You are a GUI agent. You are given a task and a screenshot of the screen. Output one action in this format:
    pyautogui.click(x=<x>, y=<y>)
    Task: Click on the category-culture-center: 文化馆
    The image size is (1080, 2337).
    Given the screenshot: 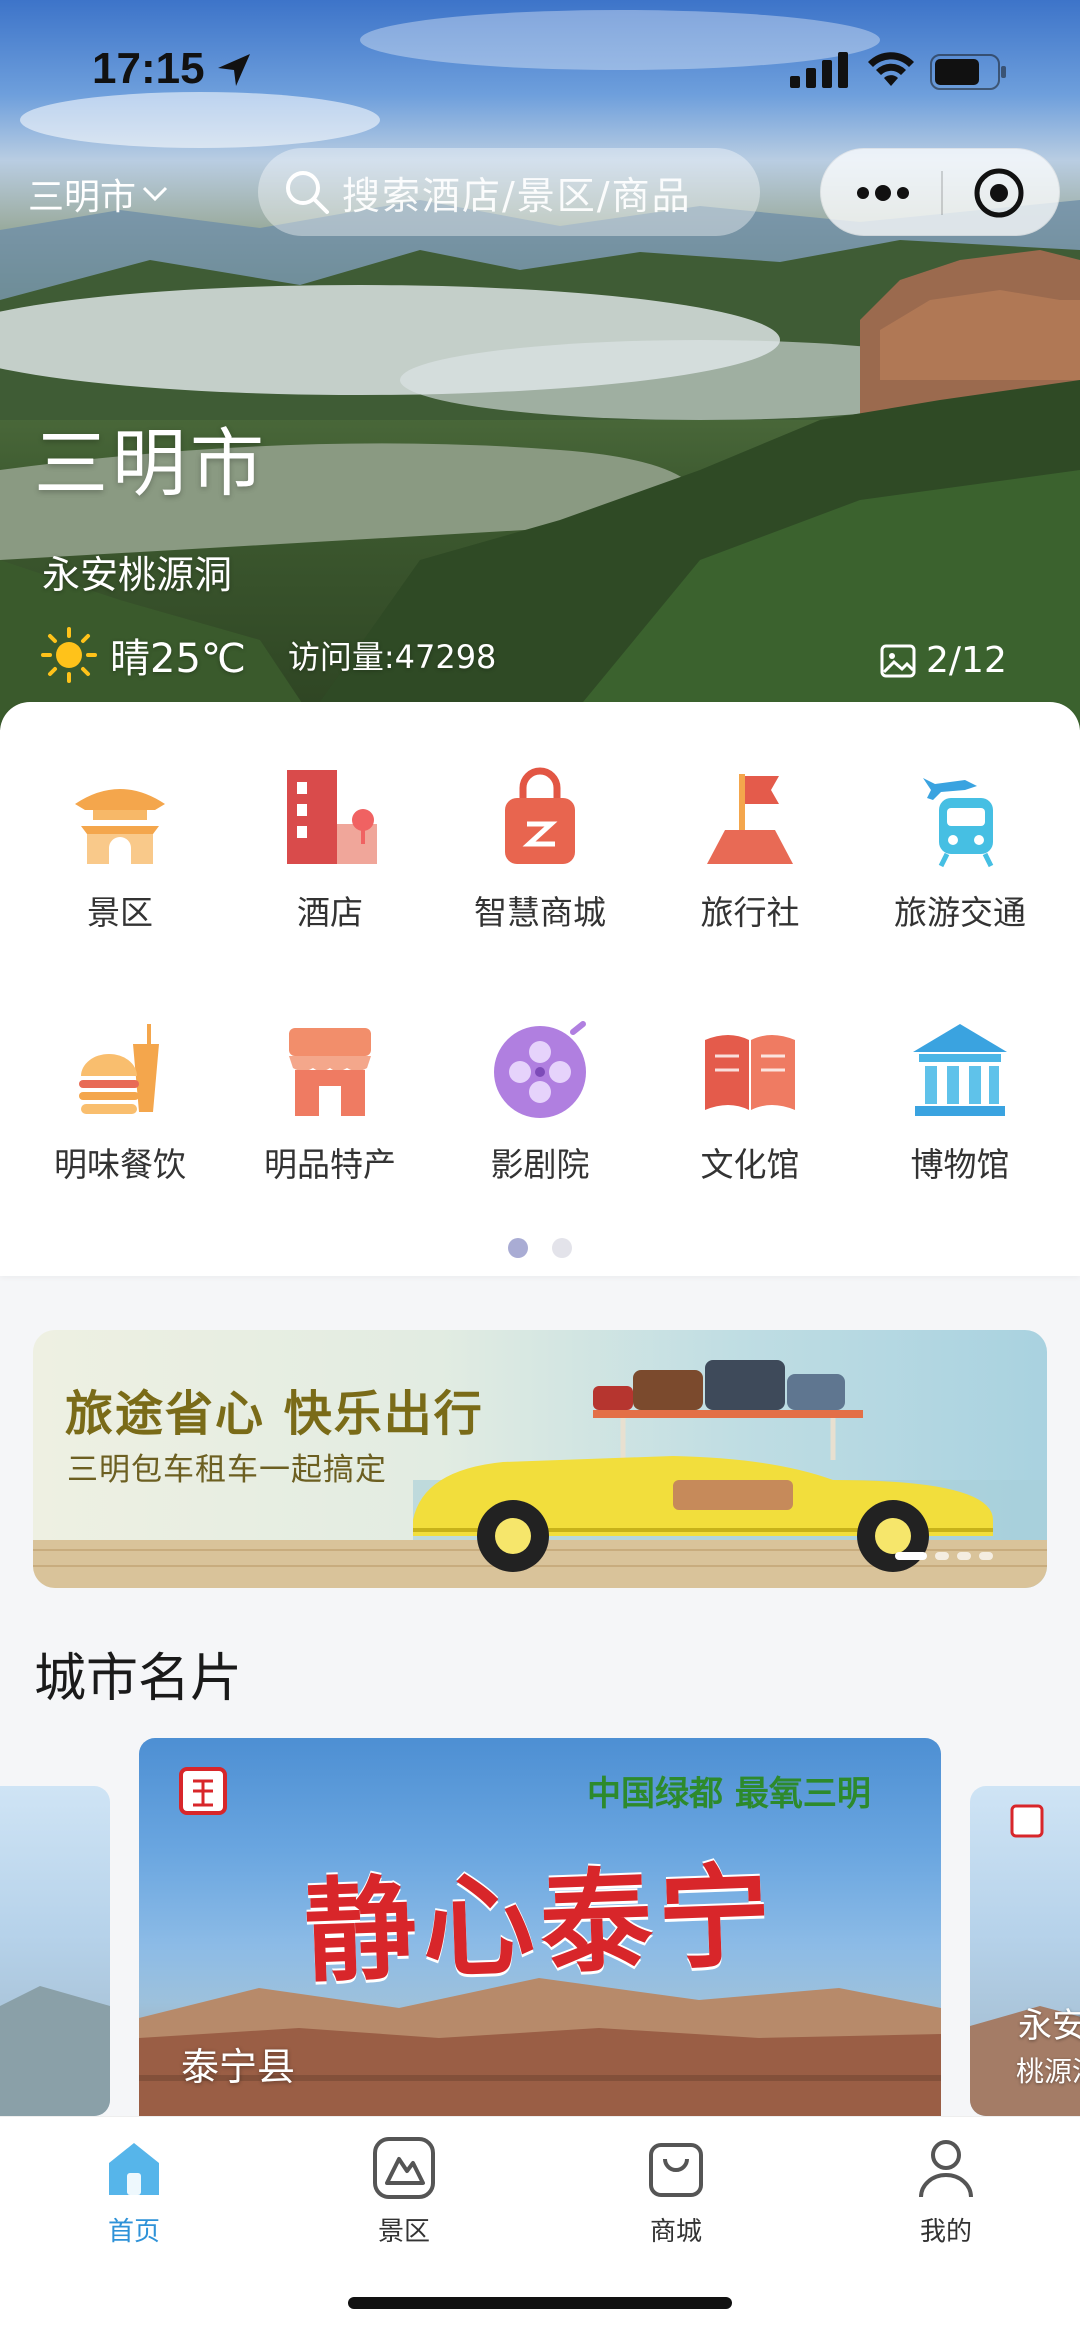 What is the action you would take?
    pyautogui.click(x=750, y=1101)
    